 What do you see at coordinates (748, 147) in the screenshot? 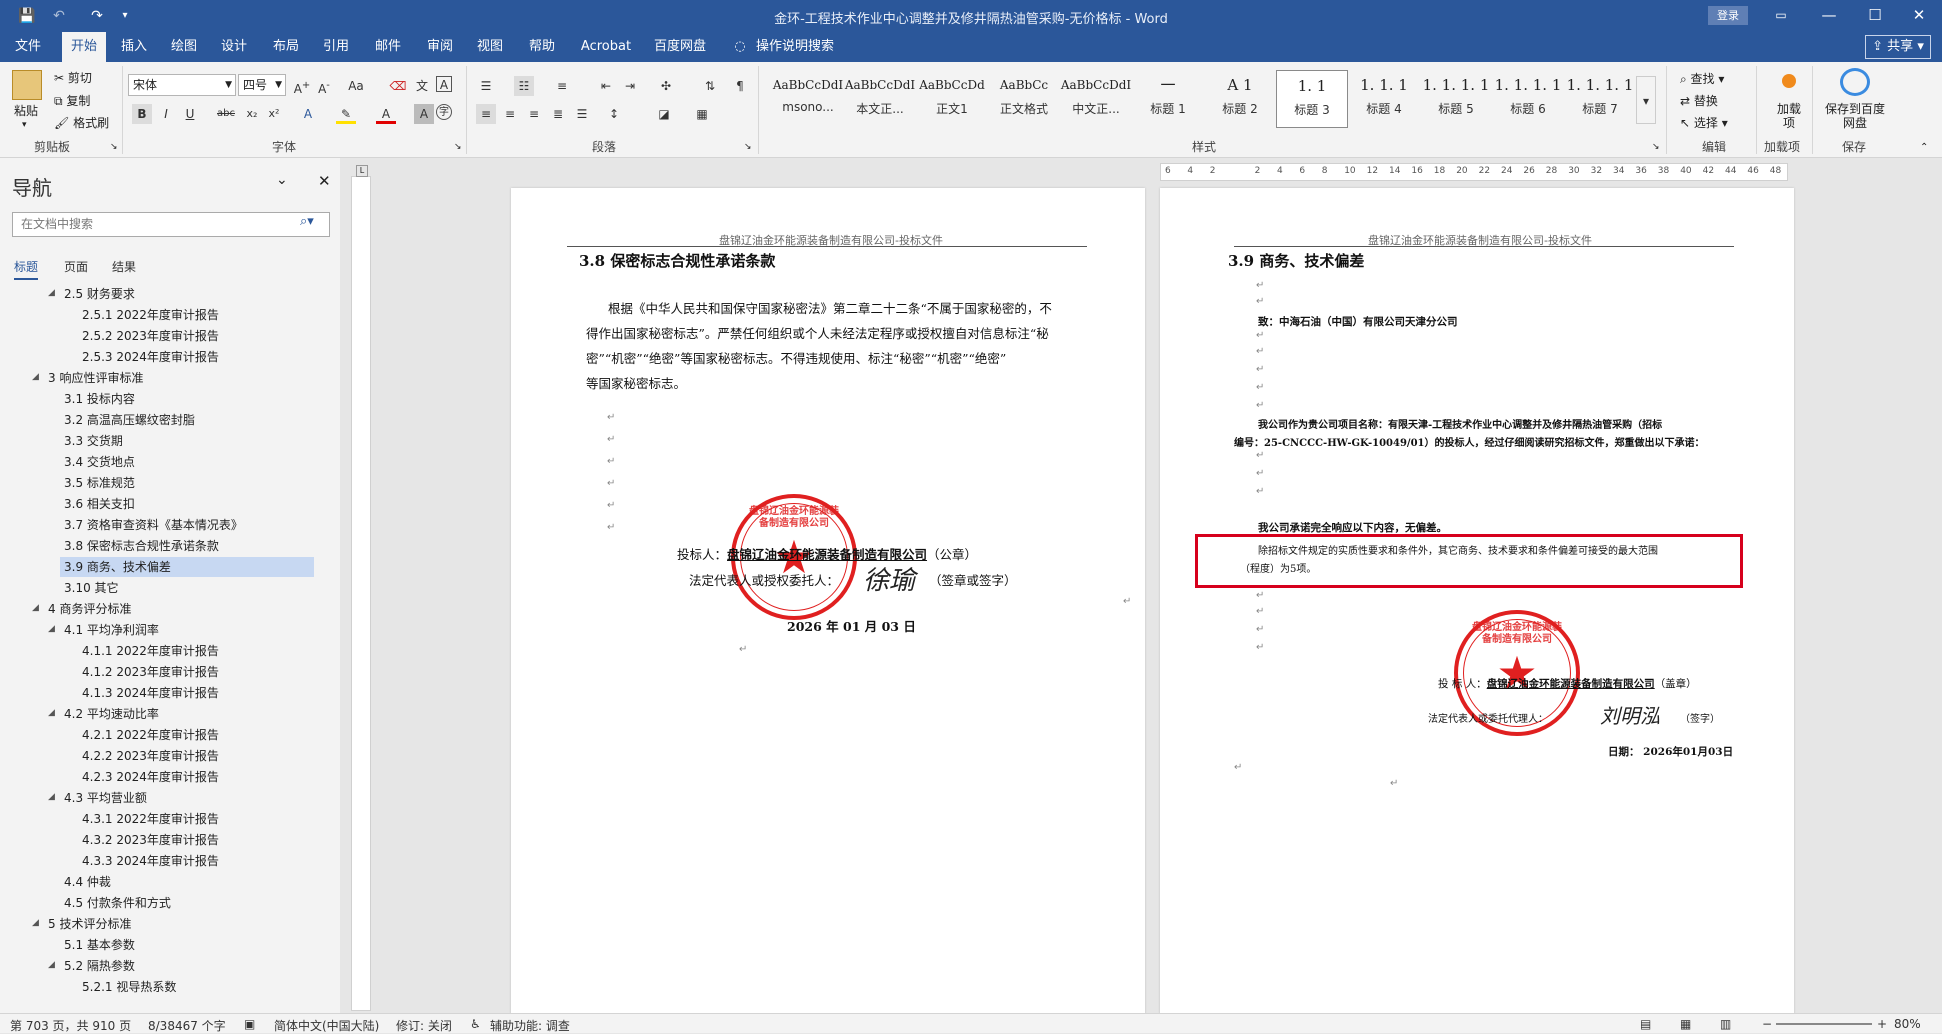
I see `paragraph-launcher-icon: ↘` at bounding box center [748, 147].